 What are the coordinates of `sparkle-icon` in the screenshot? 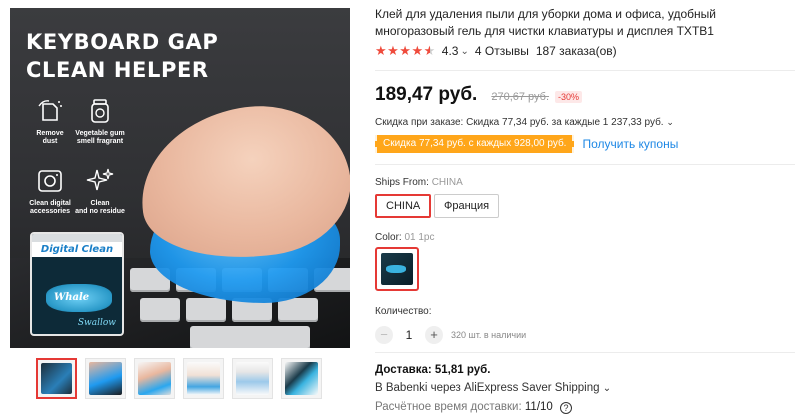 It's located at (100, 179).